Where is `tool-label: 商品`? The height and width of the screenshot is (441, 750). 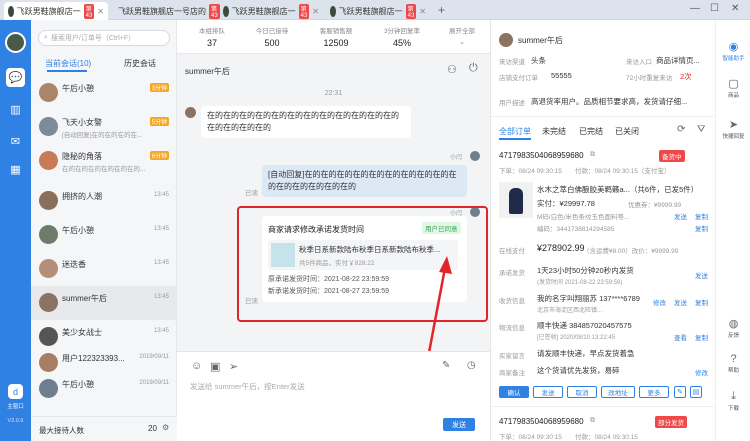 tool-label: 商品 is located at coordinates (733, 96).